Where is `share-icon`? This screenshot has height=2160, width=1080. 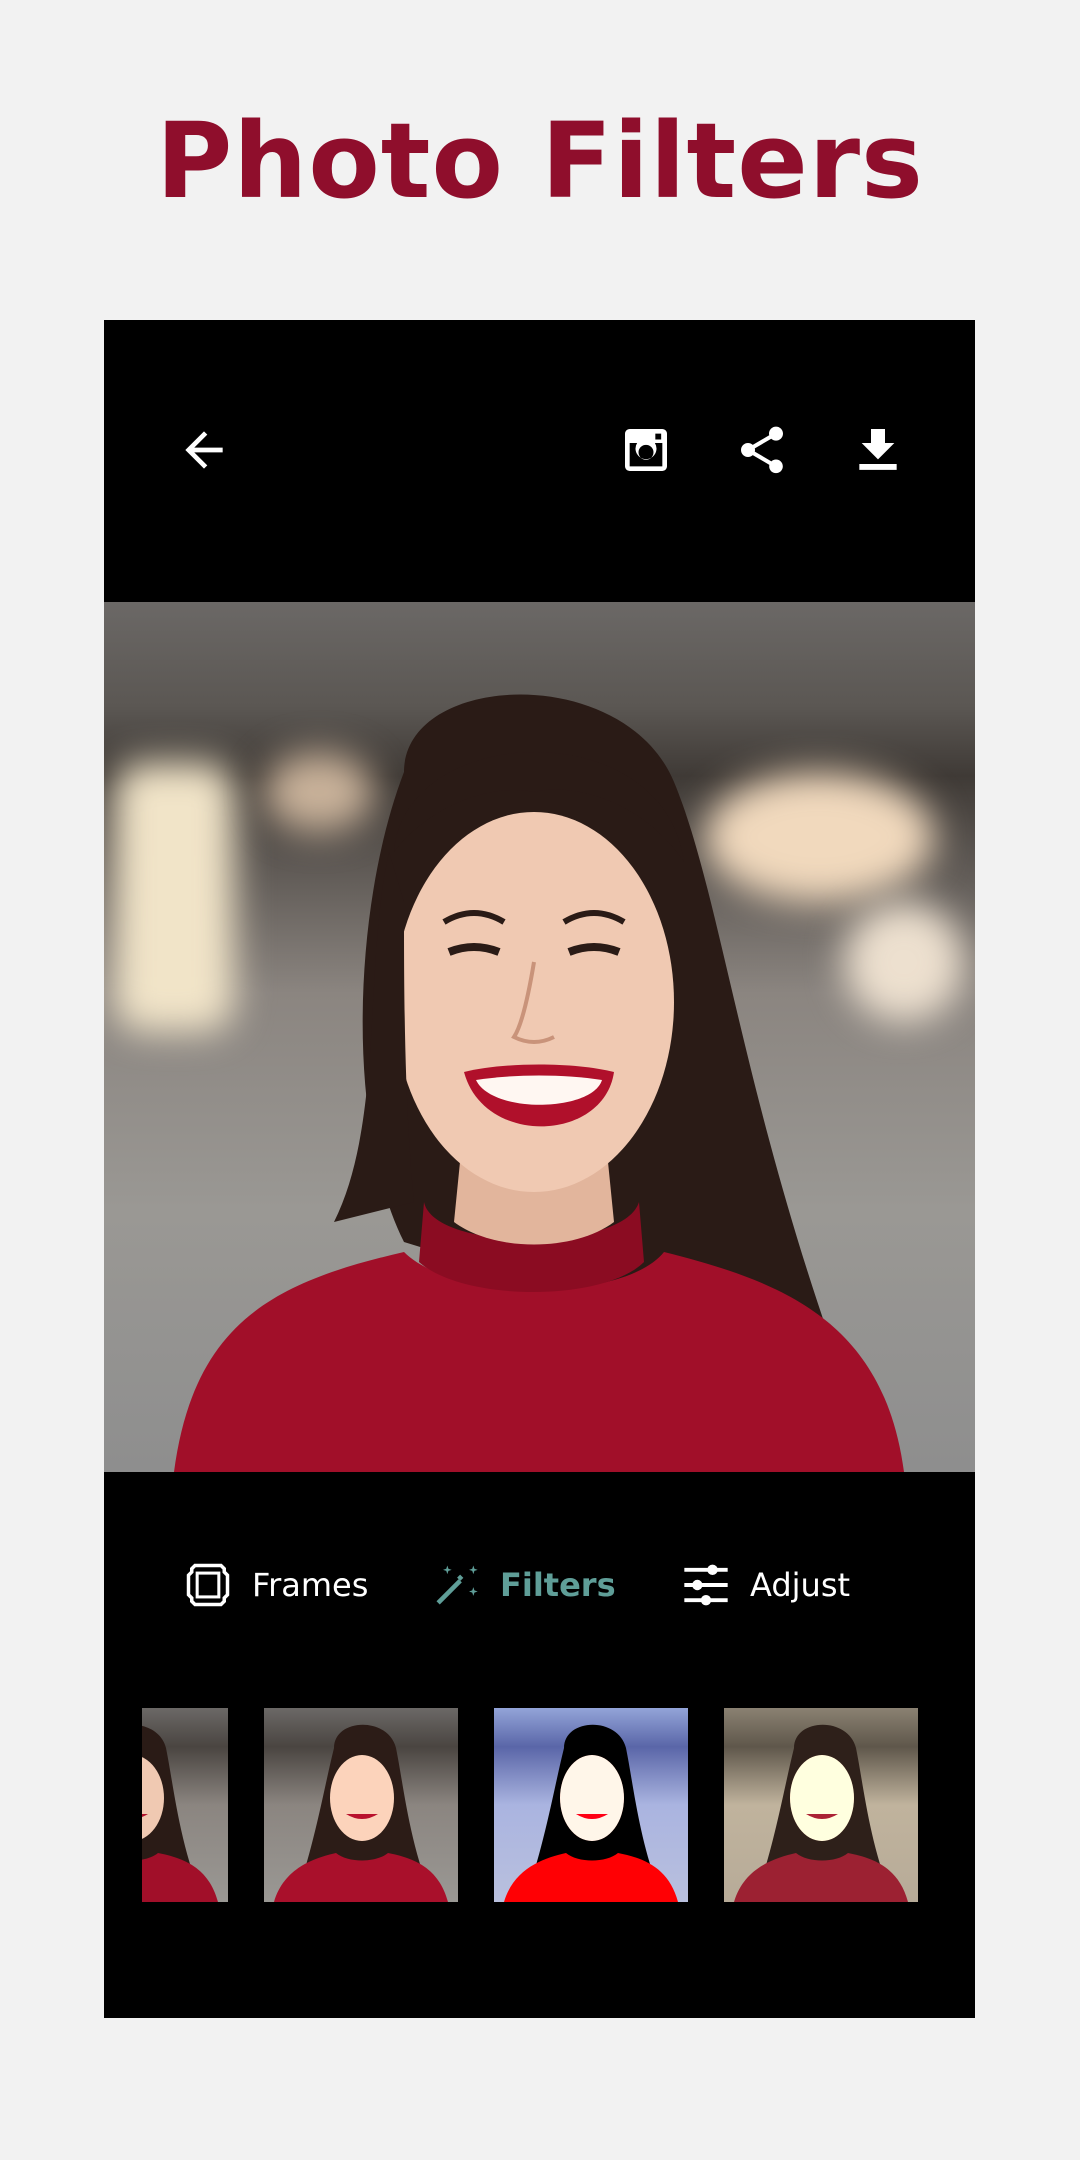
share-icon is located at coordinates (762, 450).